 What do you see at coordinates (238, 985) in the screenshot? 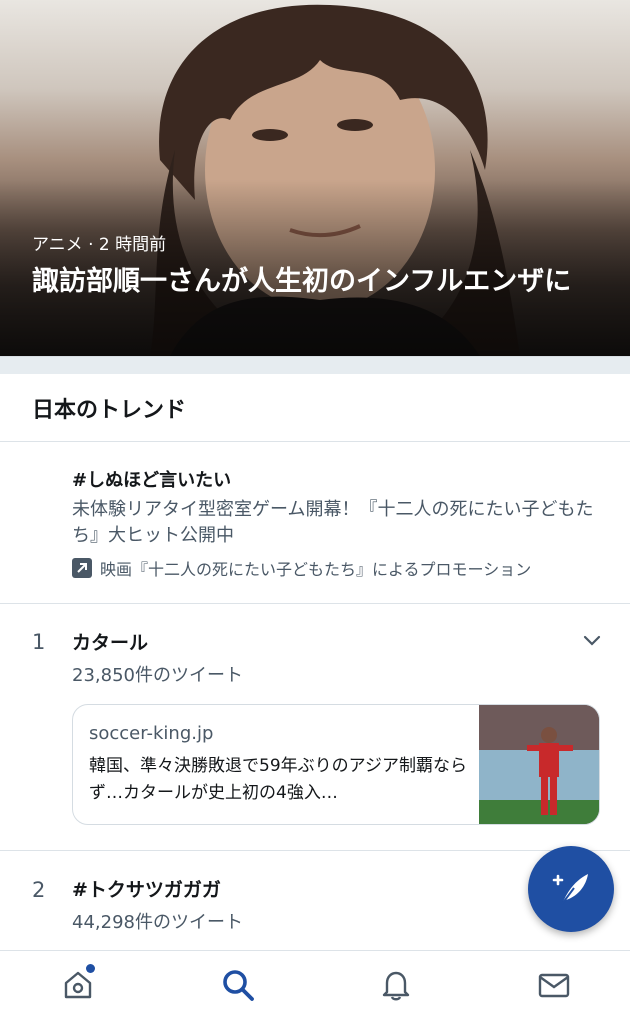
I see `search-icon` at bounding box center [238, 985].